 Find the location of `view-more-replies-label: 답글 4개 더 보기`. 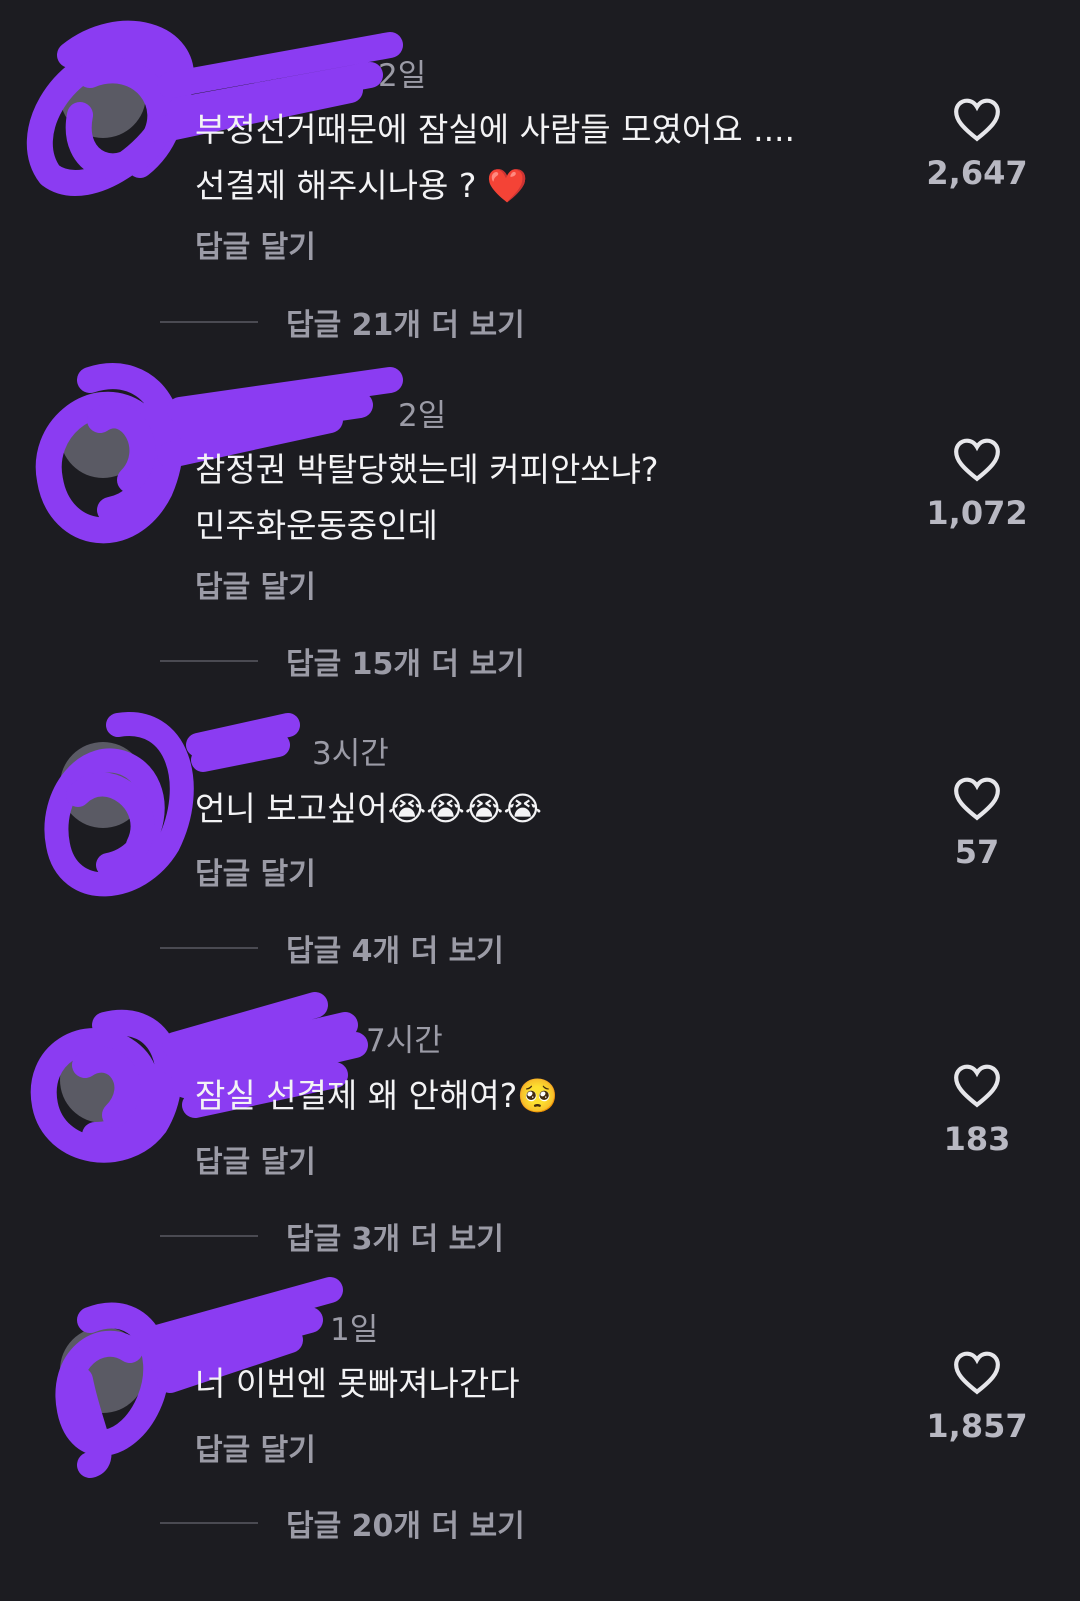

view-more-replies-label: 답글 4개 더 보기 is located at coordinates (395, 948).